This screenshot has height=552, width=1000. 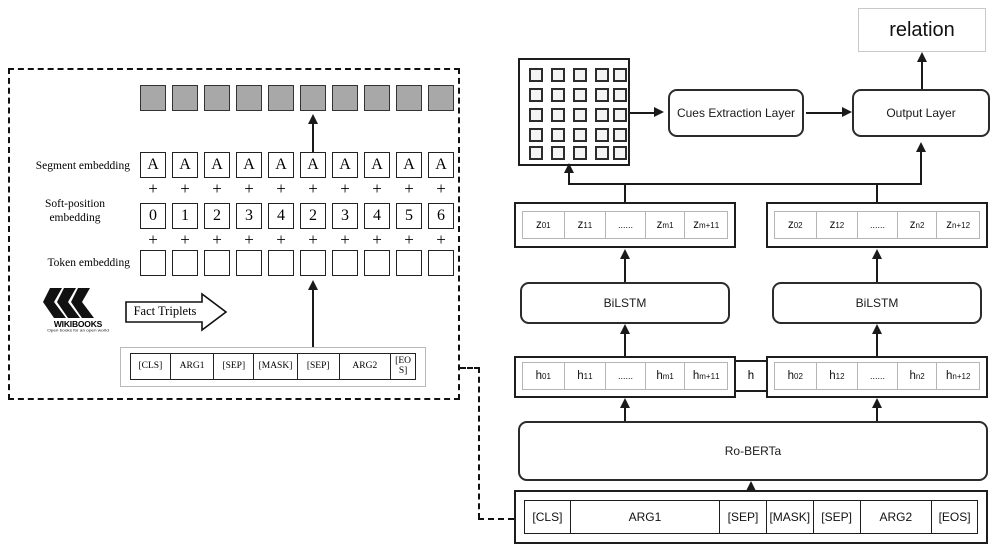 What do you see at coordinates (193, 366) in the screenshot?
I see `token-cell: ARG1` at bounding box center [193, 366].